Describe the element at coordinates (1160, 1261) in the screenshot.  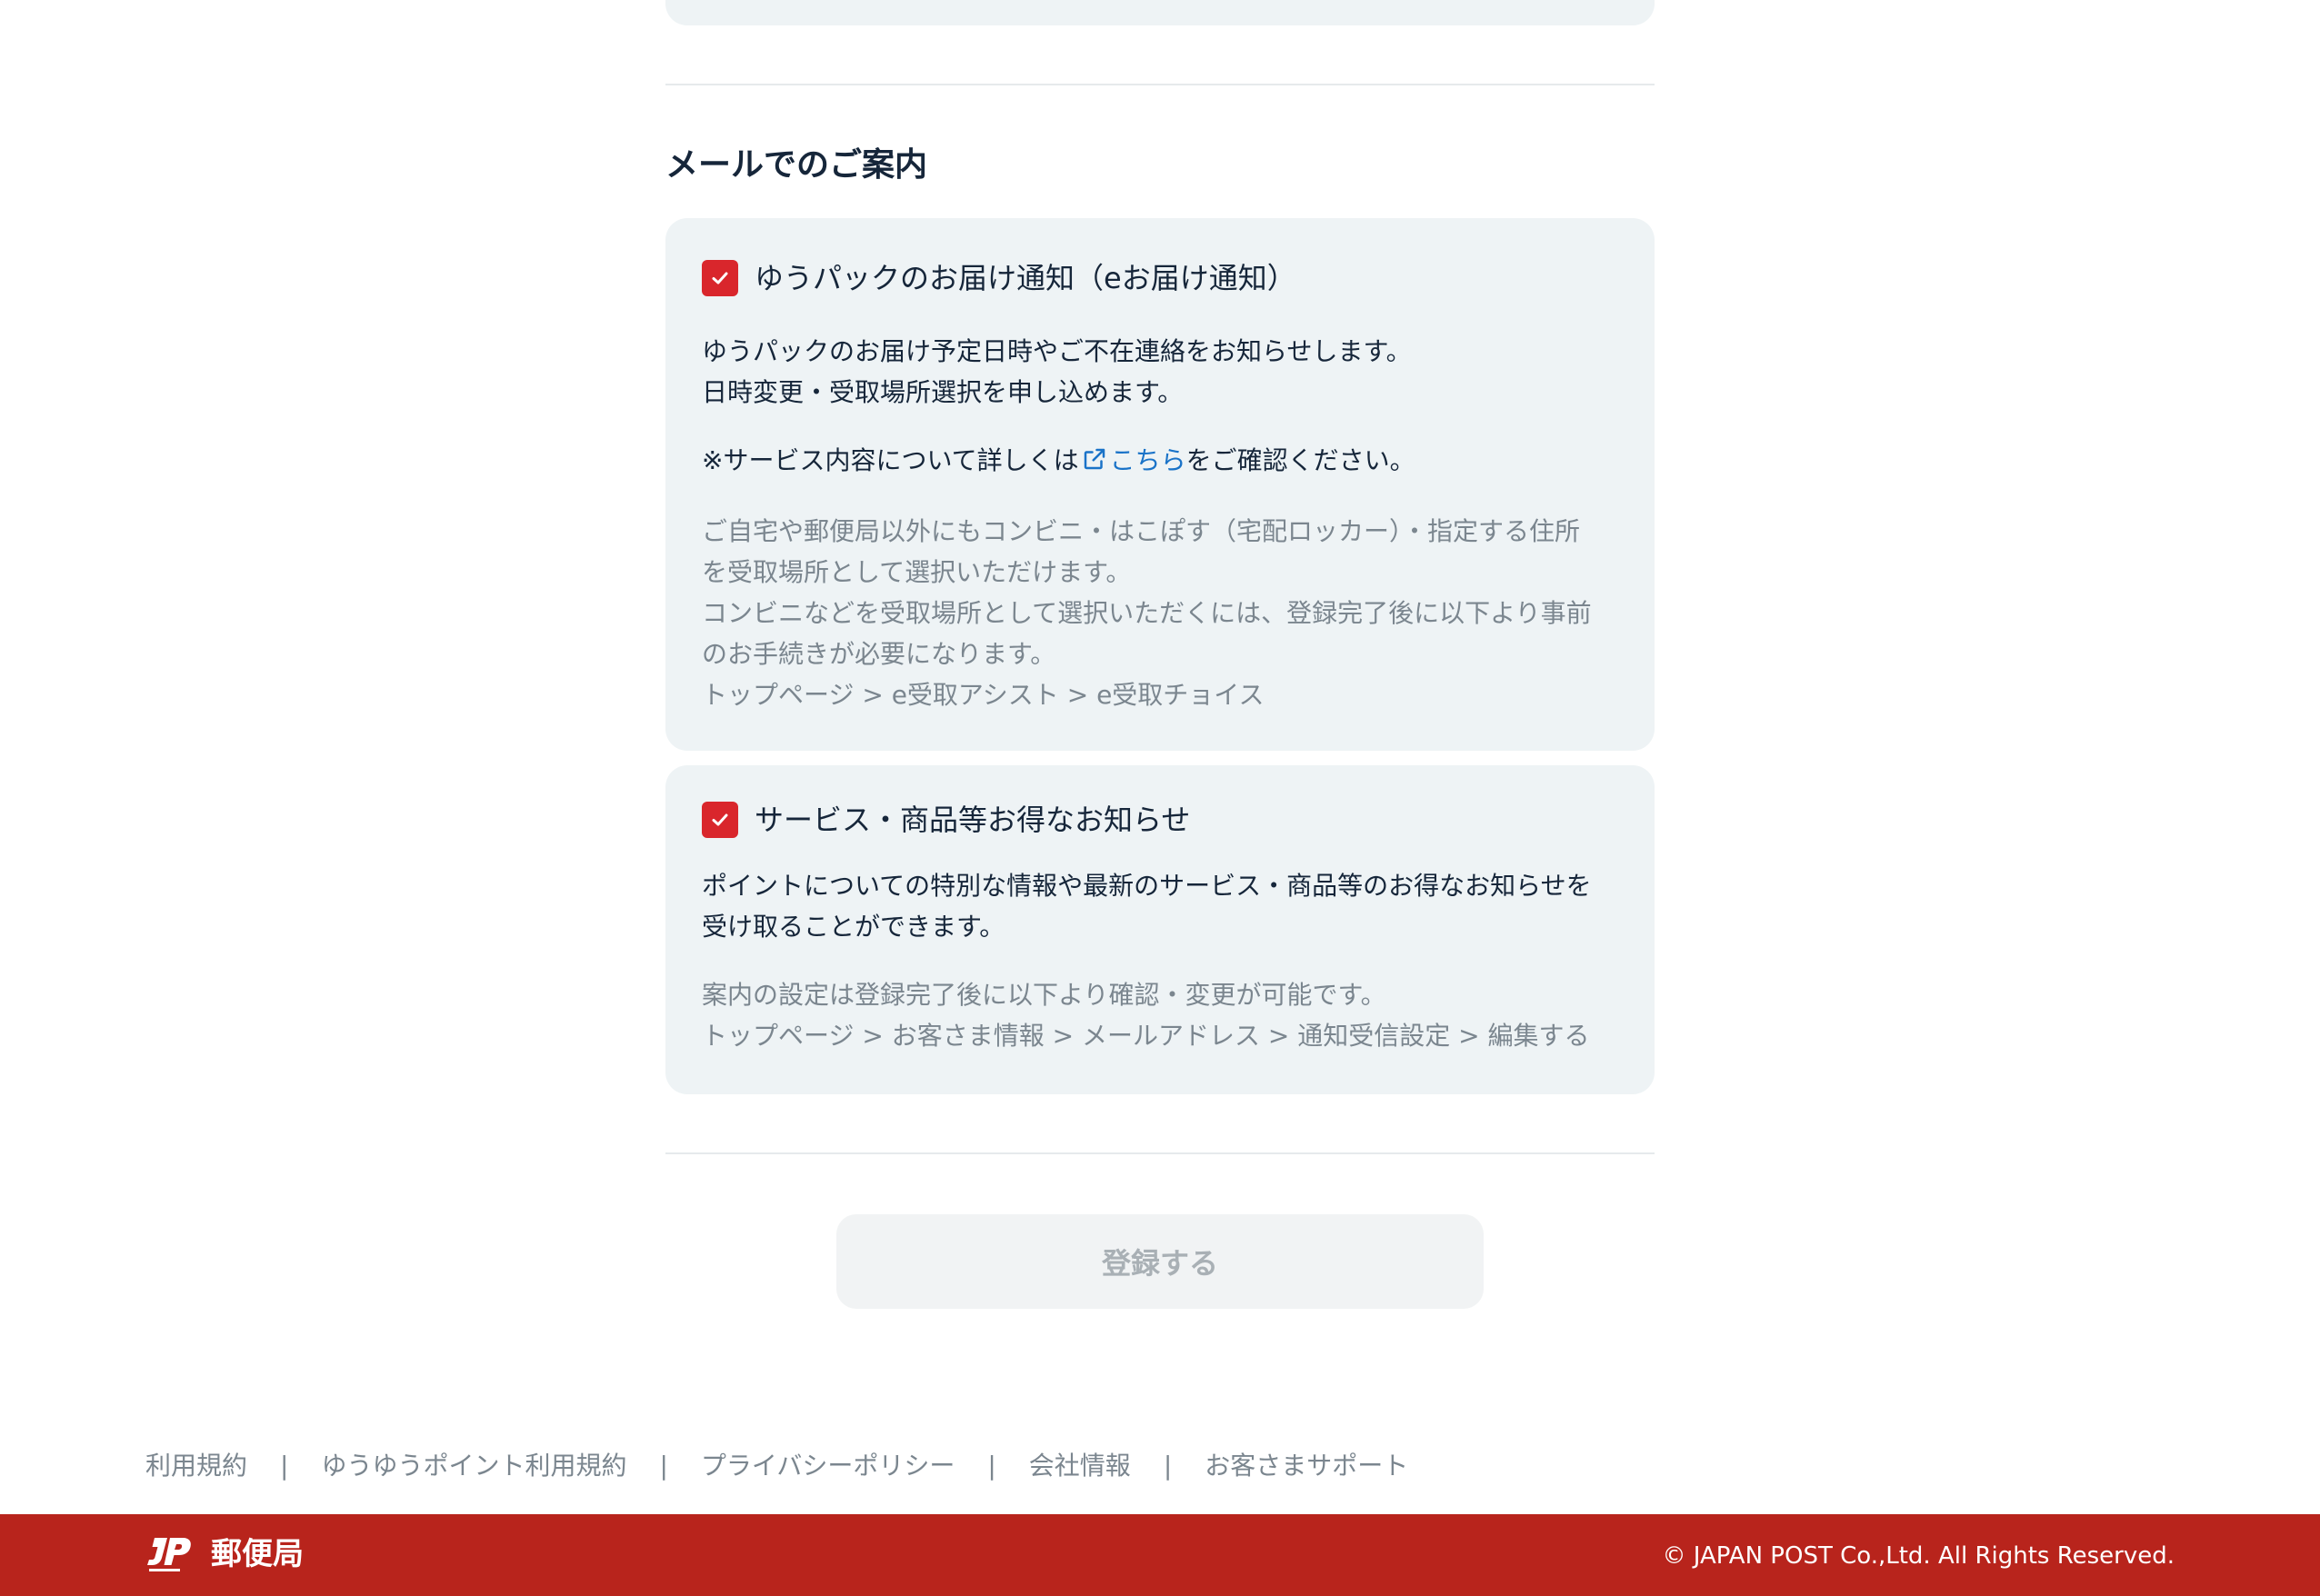
I see `register-button: 登録する` at that location.